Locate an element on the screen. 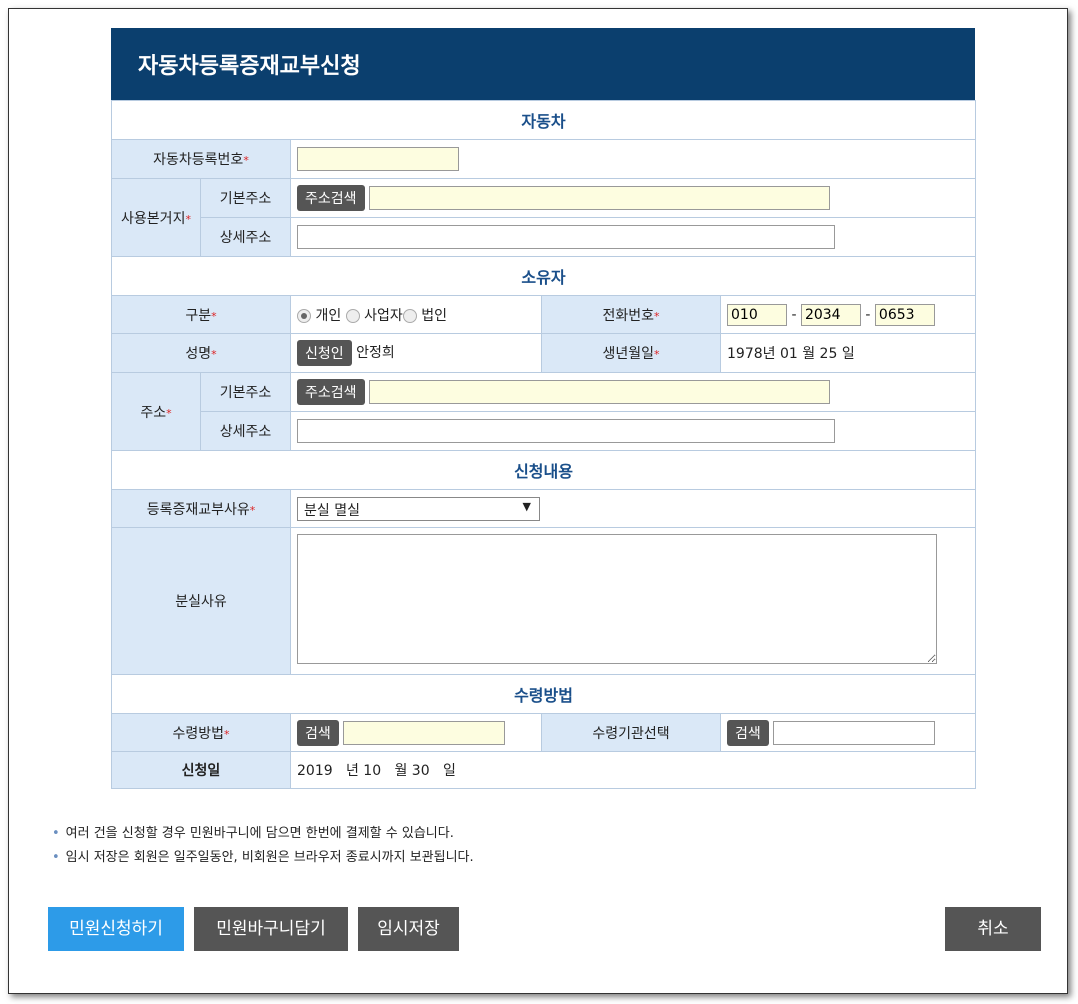 The image size is (1078, 1004). owner-addr-label: 주소* is located at coordinates (156, 411).